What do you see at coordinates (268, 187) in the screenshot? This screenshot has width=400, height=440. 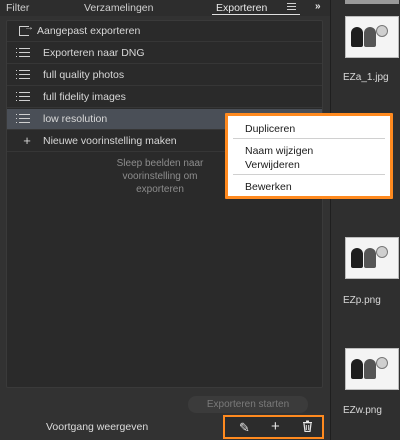 I see `edit-menu-item: Bewerken` at bounding box center [268, 187].